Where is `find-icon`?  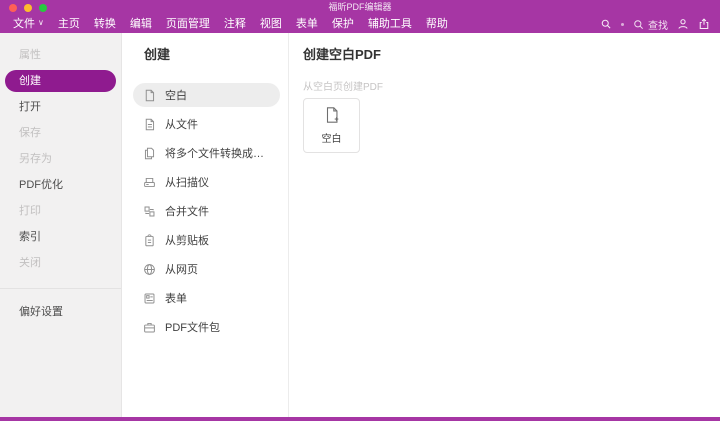 find-icon is located at coordinates (606, 24).